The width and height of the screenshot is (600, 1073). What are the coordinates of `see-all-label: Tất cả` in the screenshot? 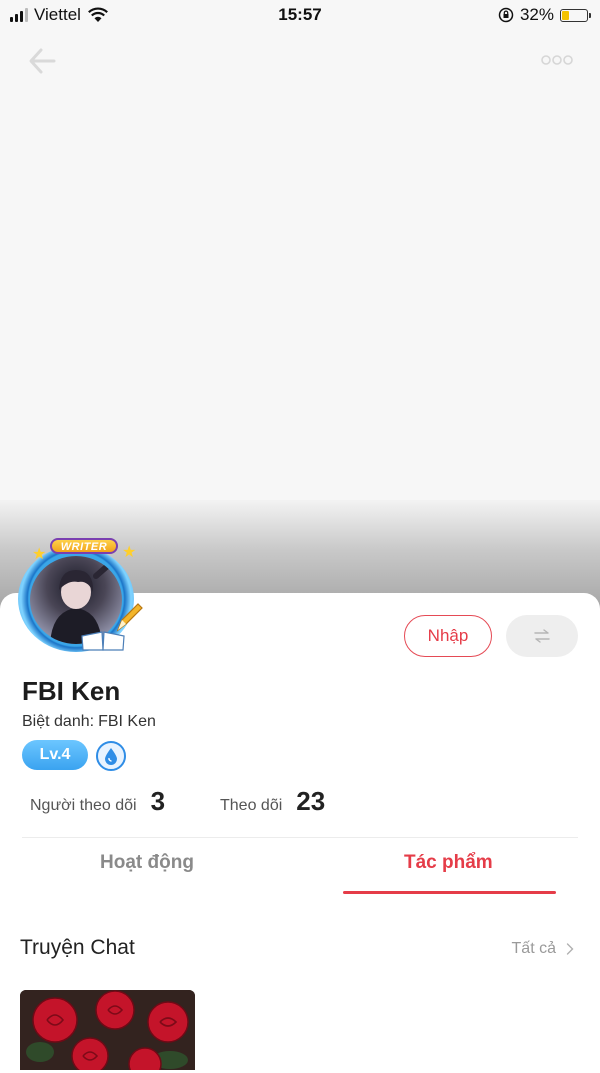 It's located at (533, 948).